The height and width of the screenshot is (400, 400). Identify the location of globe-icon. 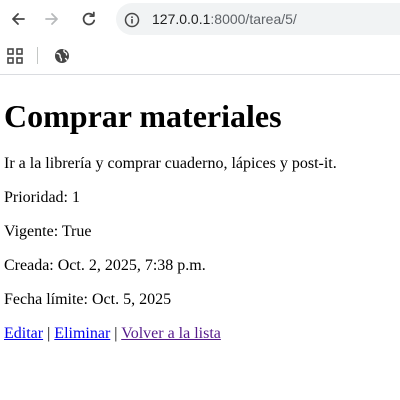
(62, 56).